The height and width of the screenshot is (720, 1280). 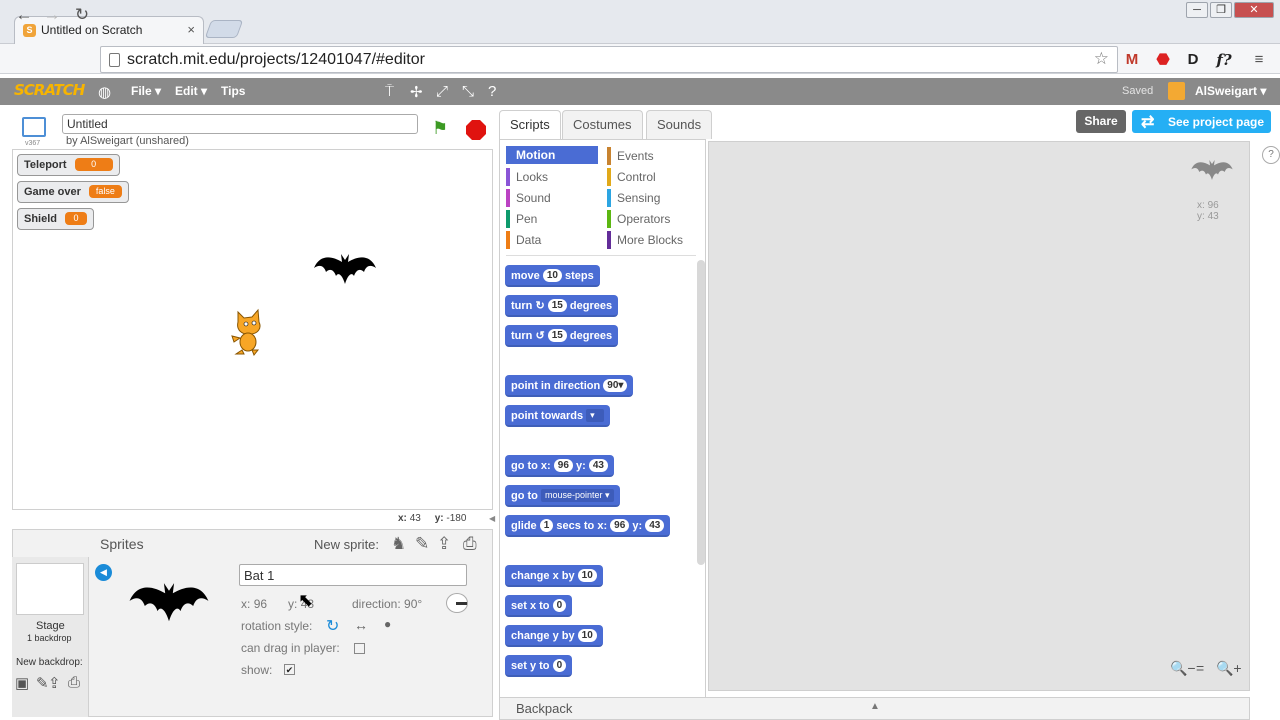 I want to click on block-move-steps: move 10 steps, so click(x=552, y=276).